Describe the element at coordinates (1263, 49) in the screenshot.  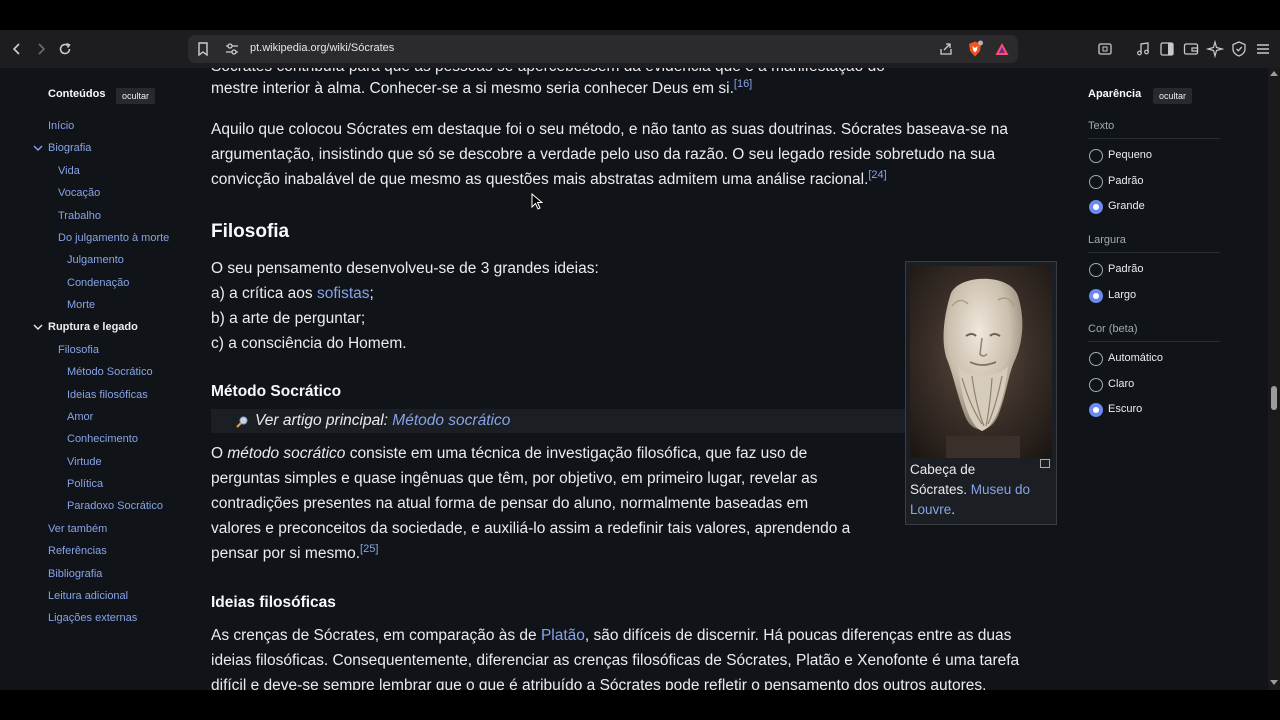
I see `menu-icon` at that location.